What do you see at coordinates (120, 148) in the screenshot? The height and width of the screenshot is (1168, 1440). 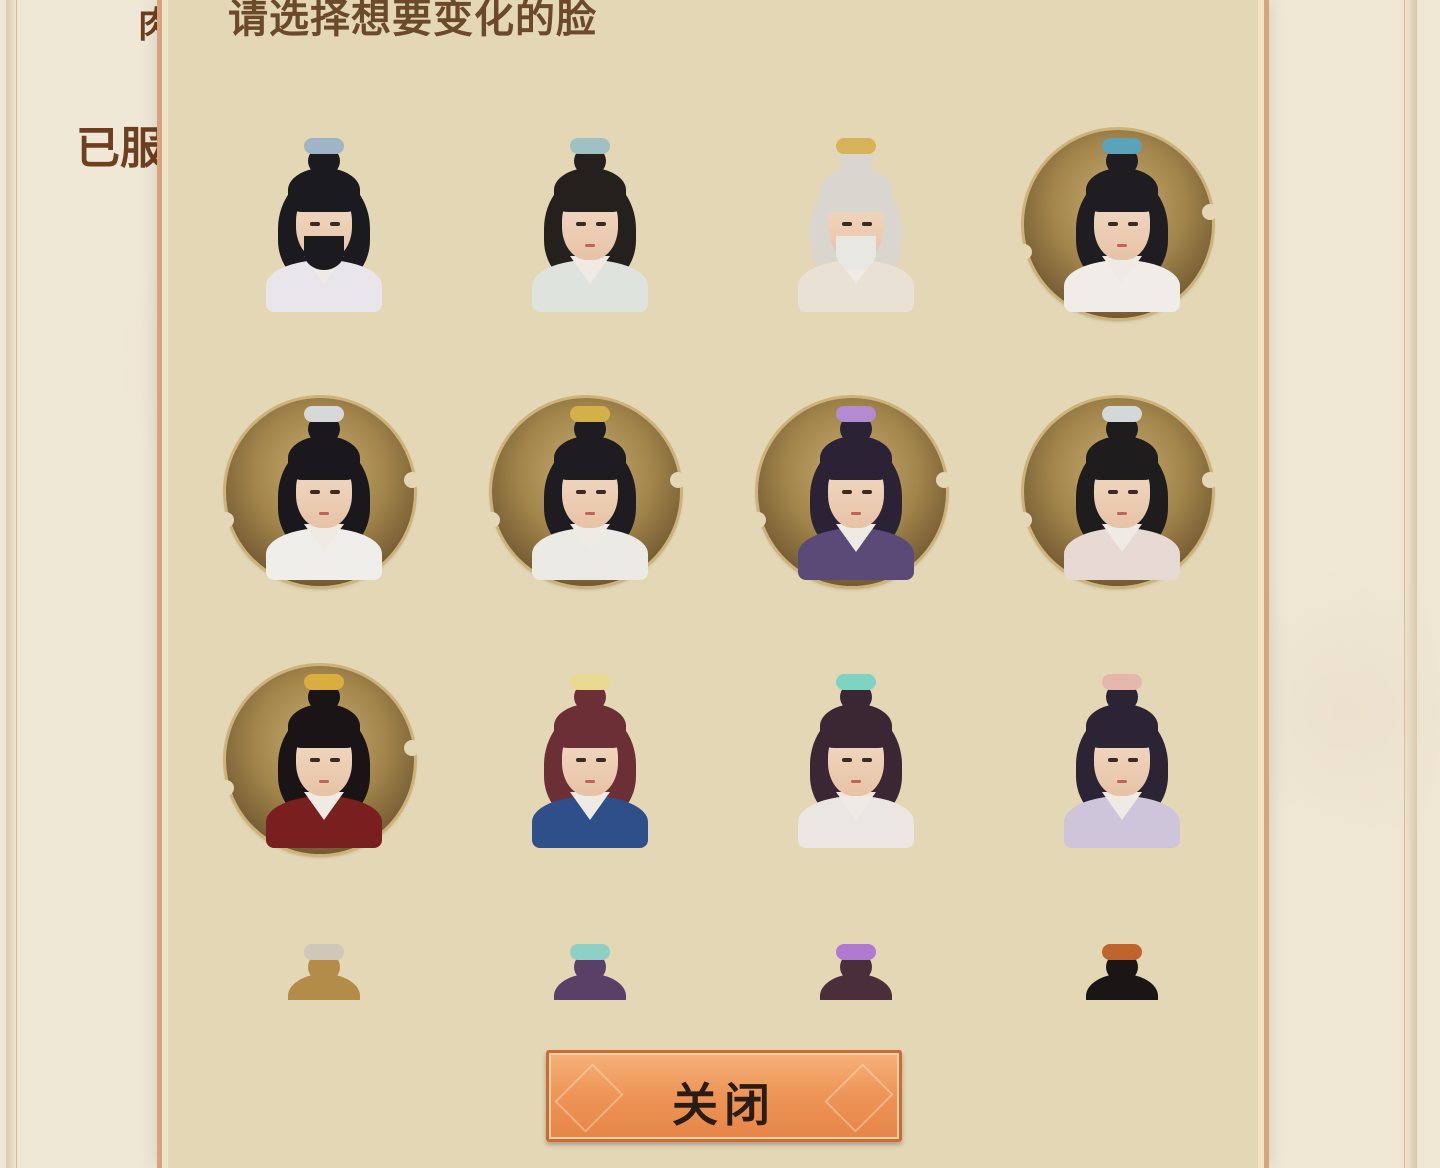 I see `background-label: 已服` at bounding box center [120, 148].